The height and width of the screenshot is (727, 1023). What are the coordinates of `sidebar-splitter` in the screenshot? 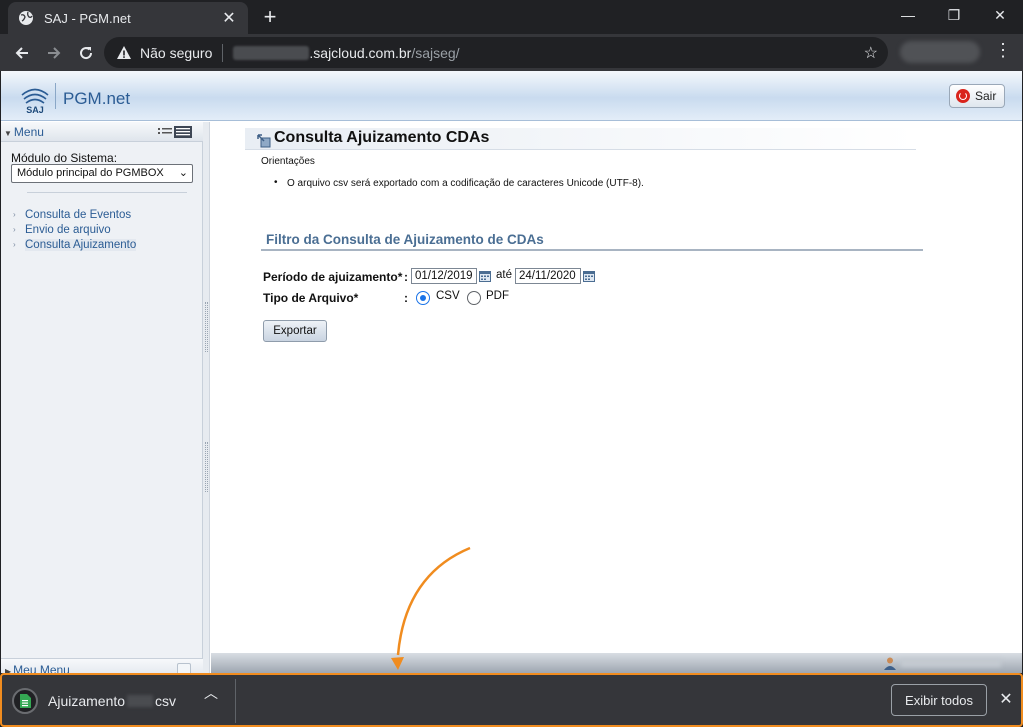 It's located at (206, 397).